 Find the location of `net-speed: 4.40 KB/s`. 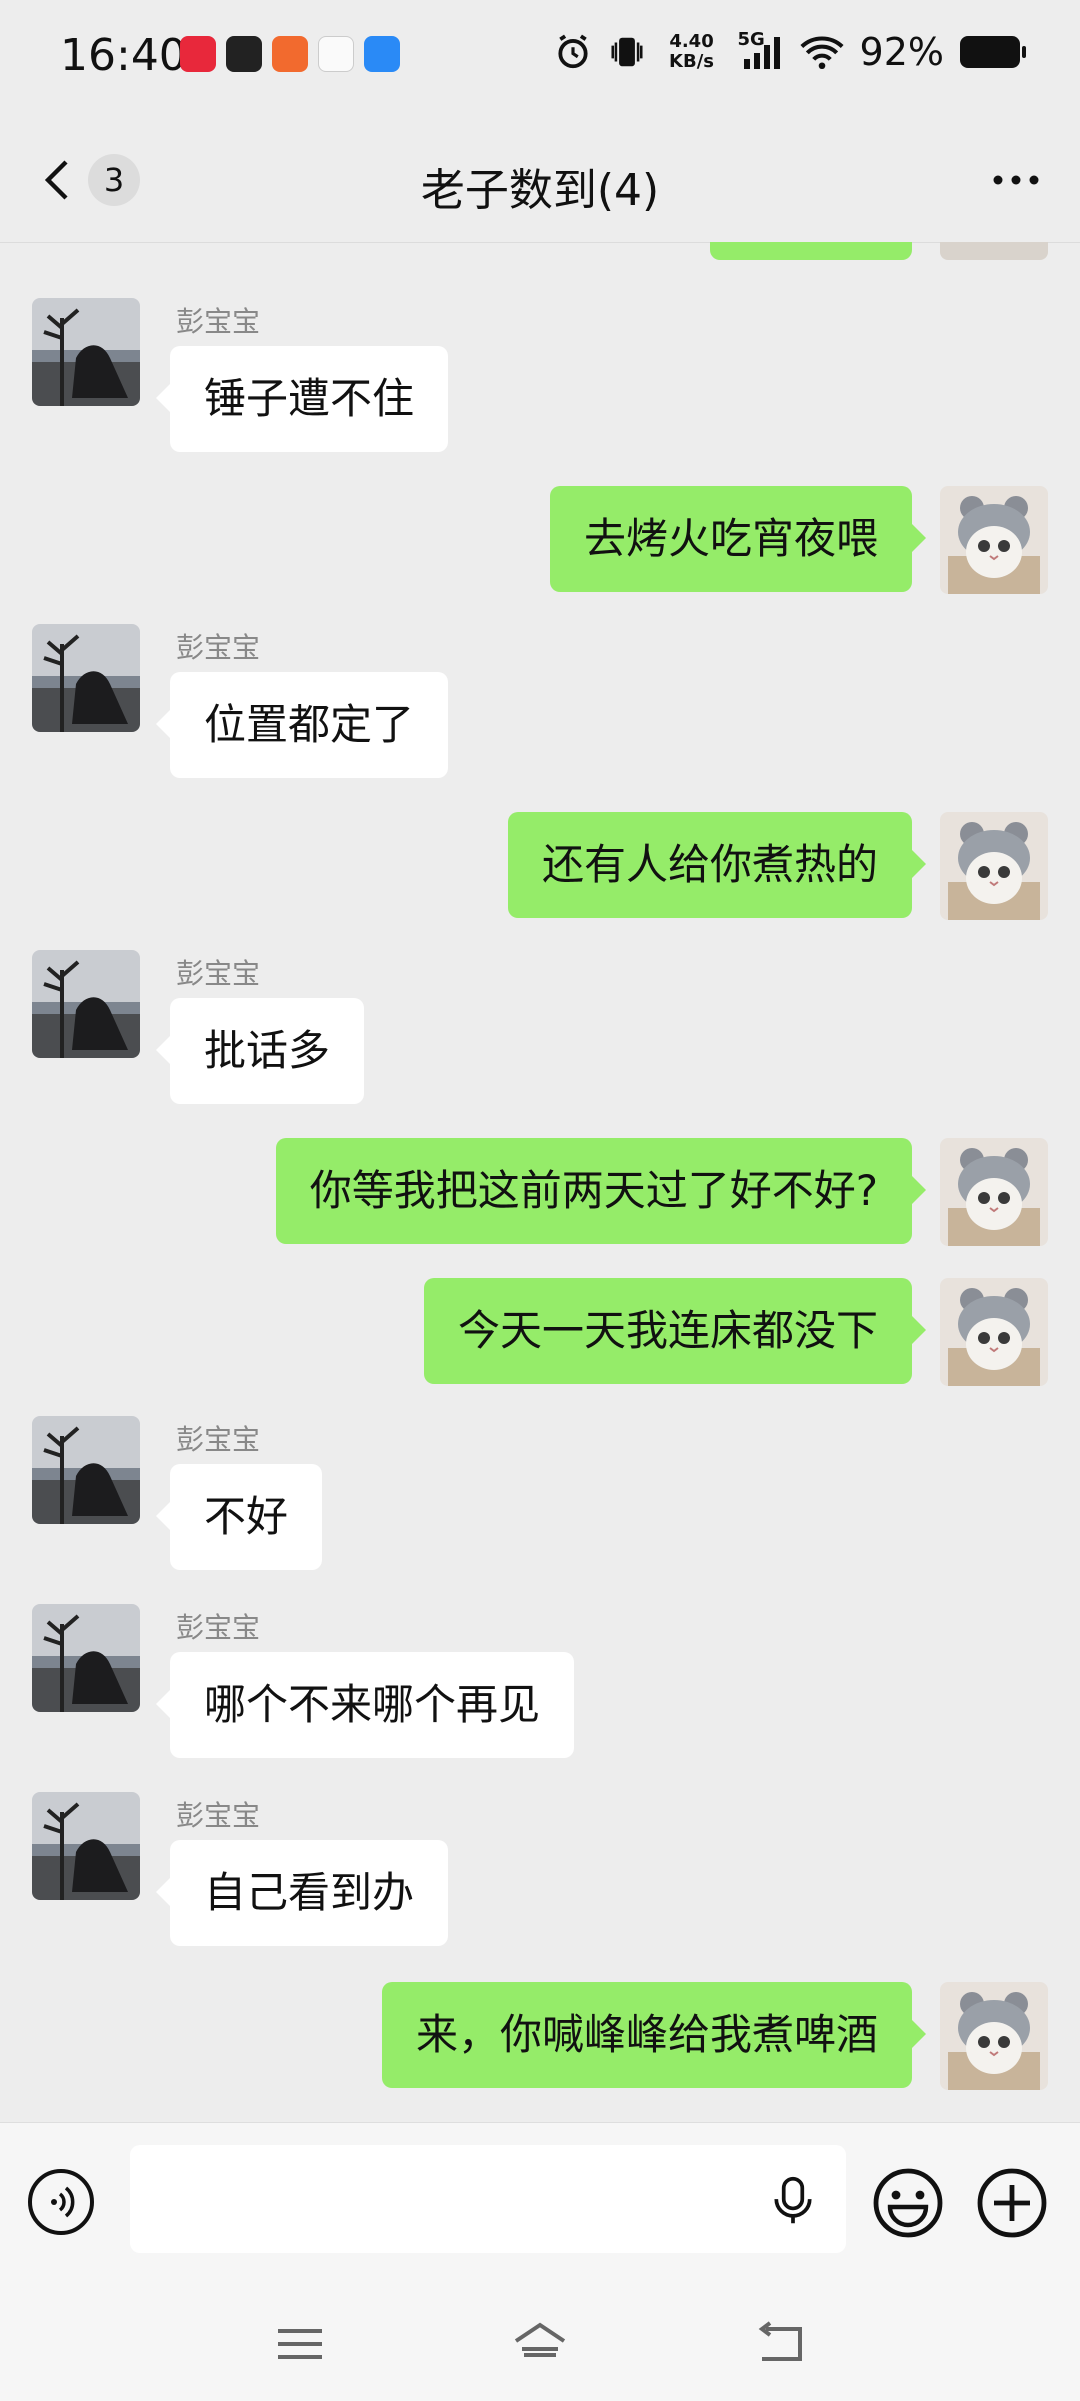

net-speed: 4.40 KB/s is located at coordinates (692, 51).